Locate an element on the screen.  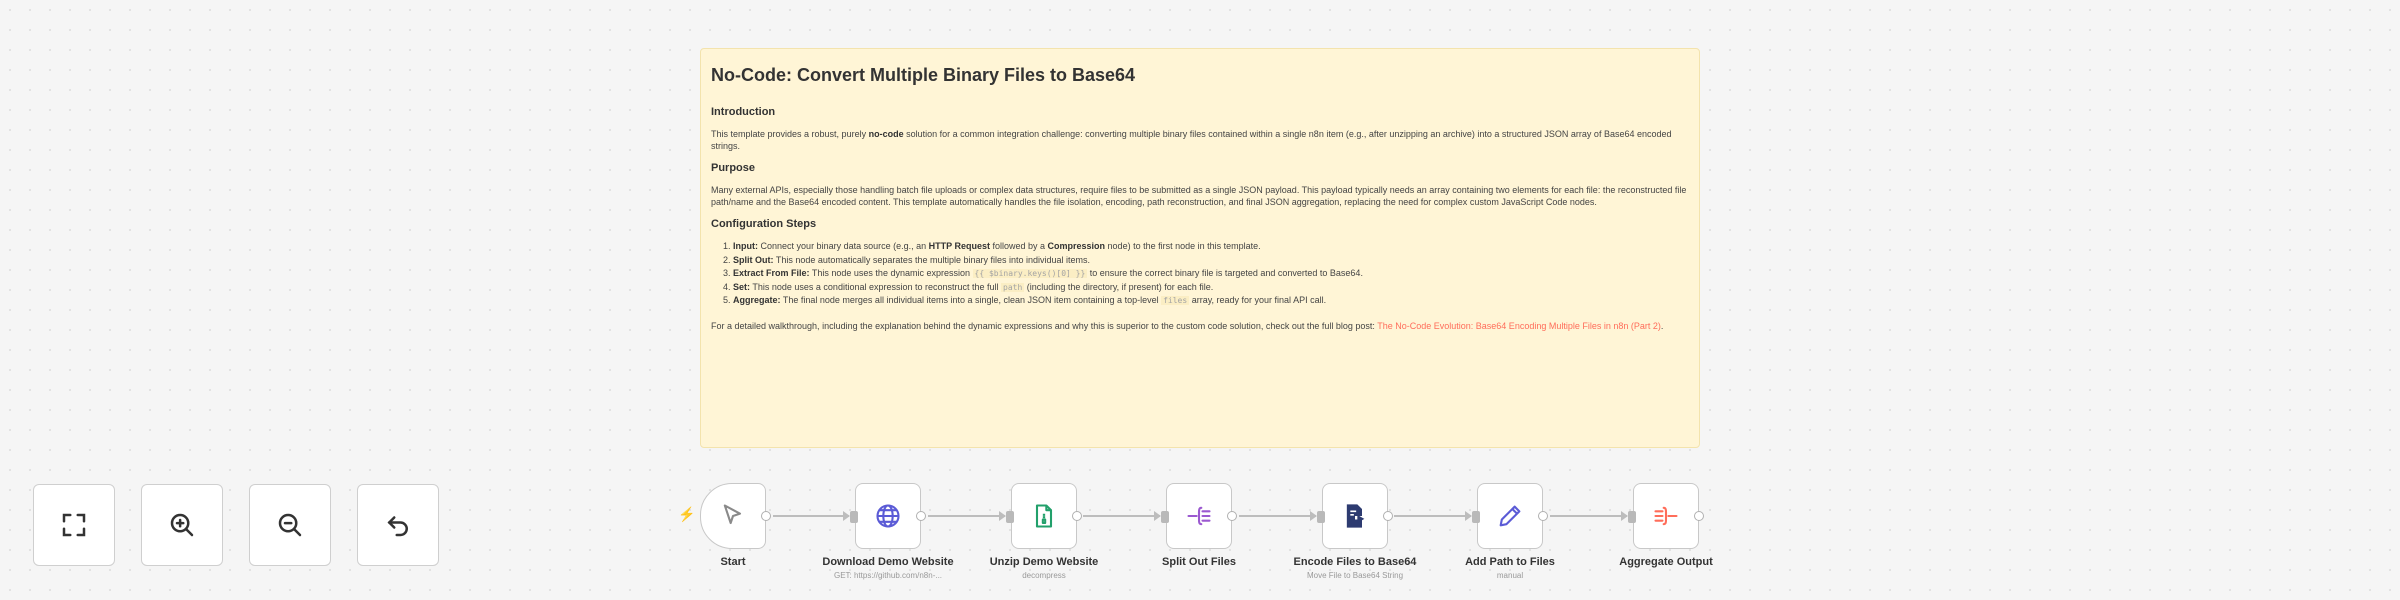
node-subtitle: Move File to Base64 String is located at coordinates (1355, 575).